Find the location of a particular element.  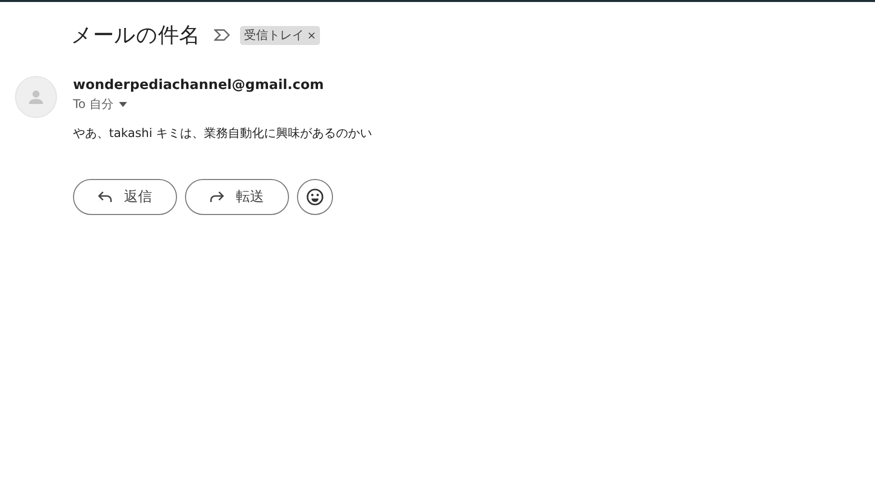

message-body: やあ、takashi キミは、業務自動化に興味があるのかい is located at coordinates (222, 133).